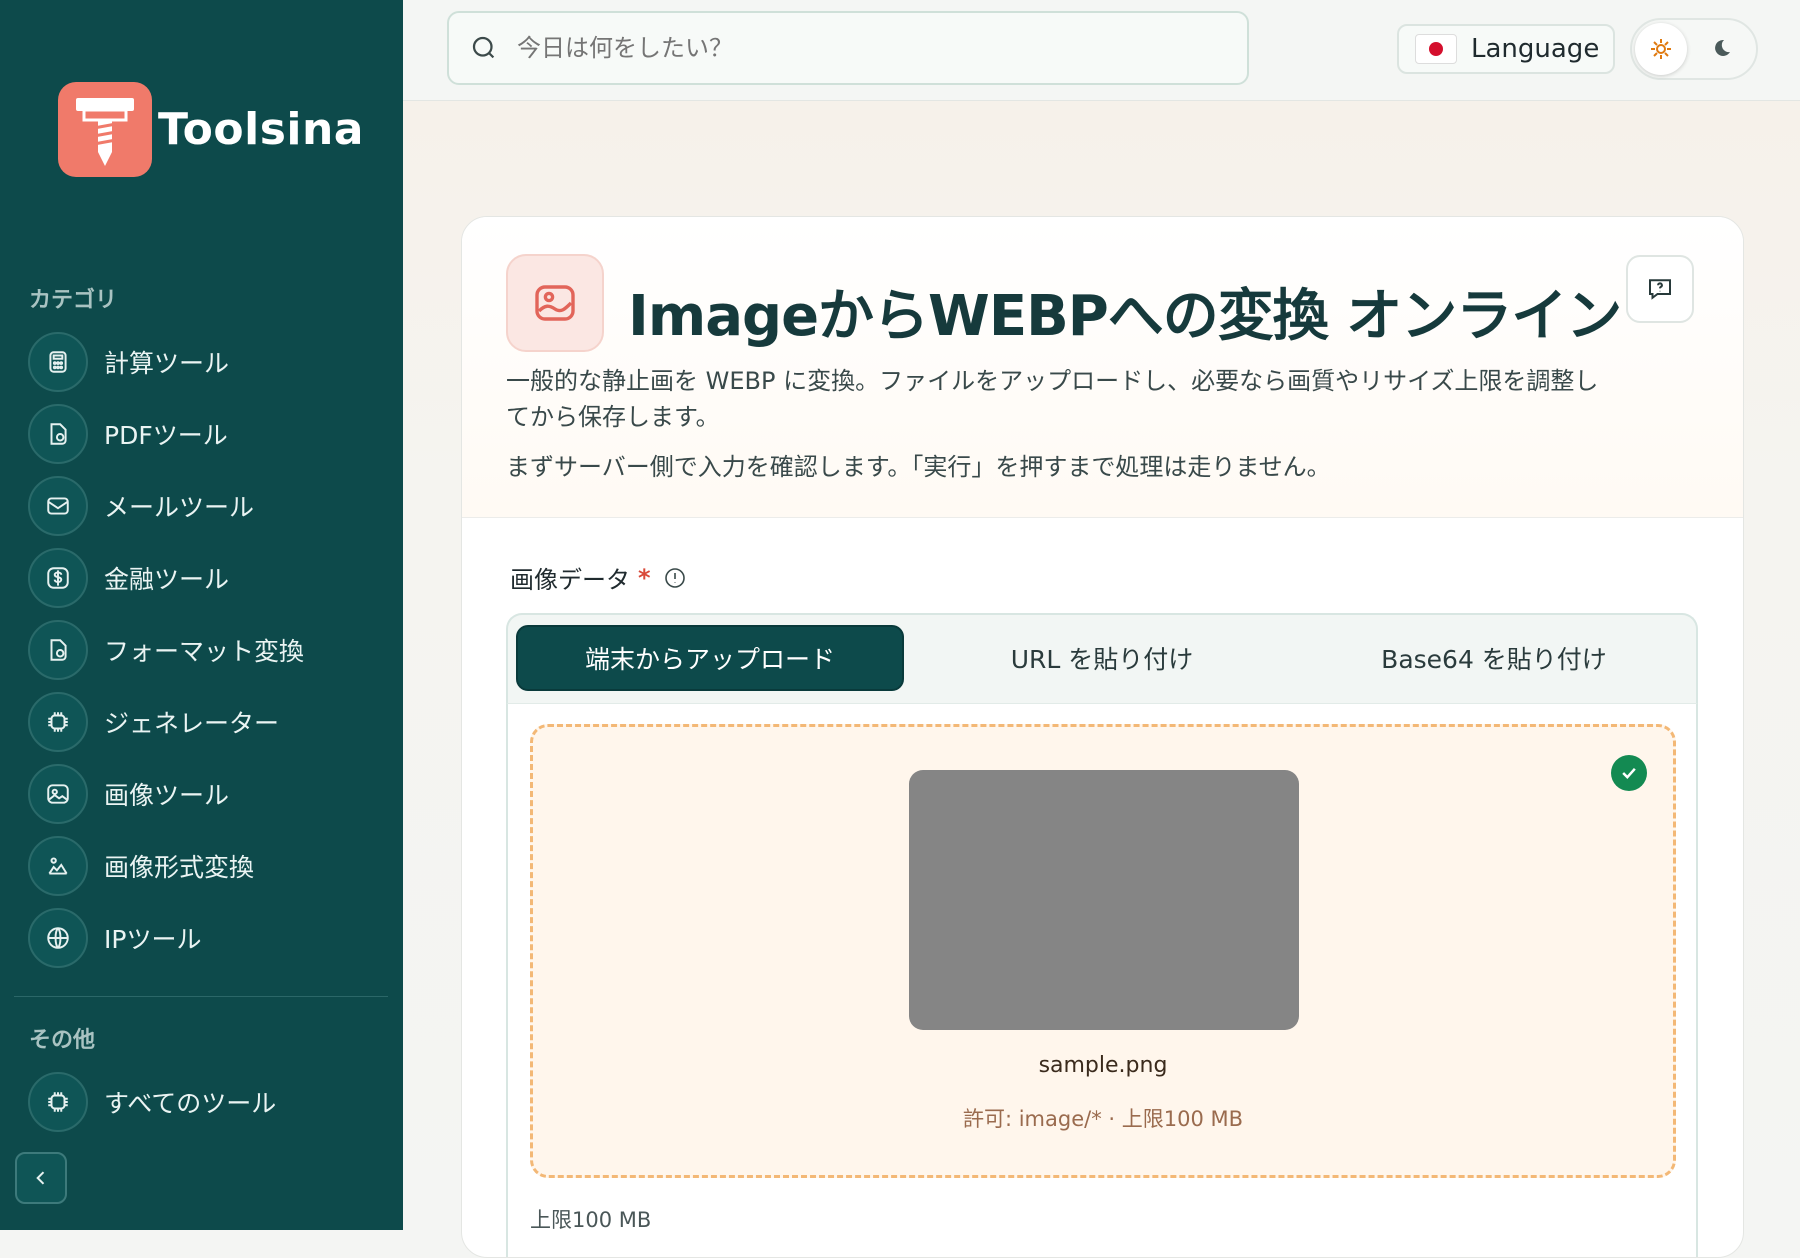  I want to click on globe-icon, so click(58, 938).